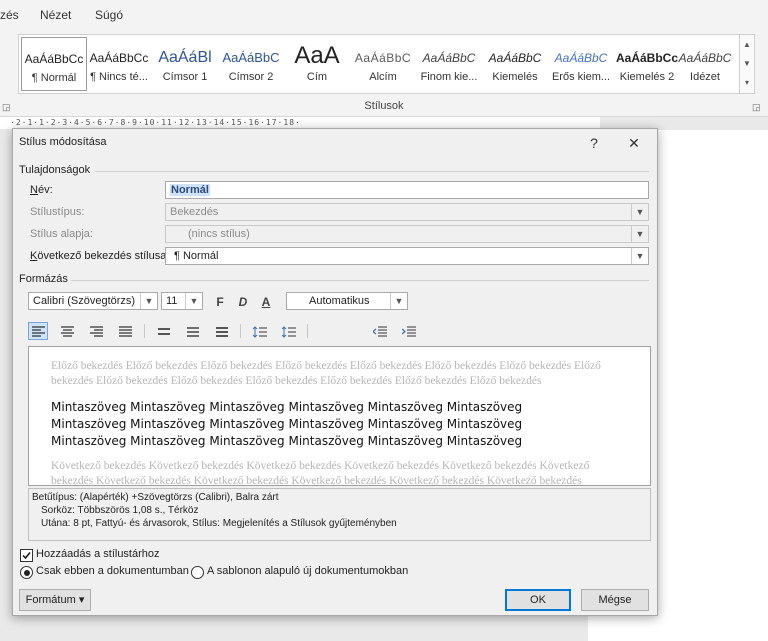  I want to click on menu-item-view: Nézet, so click(55, 15).